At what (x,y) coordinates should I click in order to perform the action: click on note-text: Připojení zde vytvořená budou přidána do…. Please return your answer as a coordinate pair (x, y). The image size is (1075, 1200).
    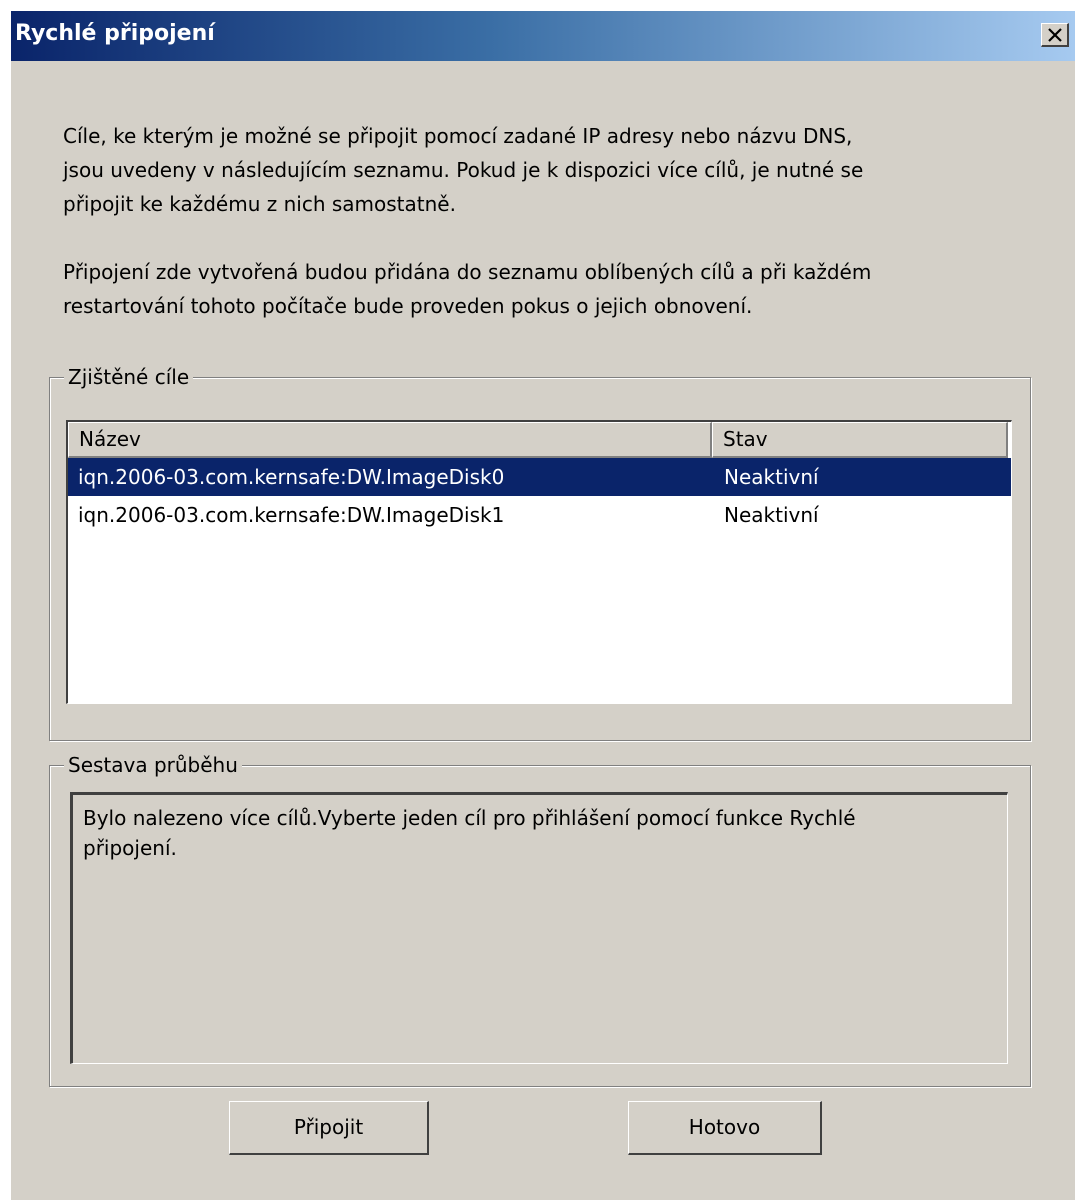
    Looking at the image, I should click on (543, 289).